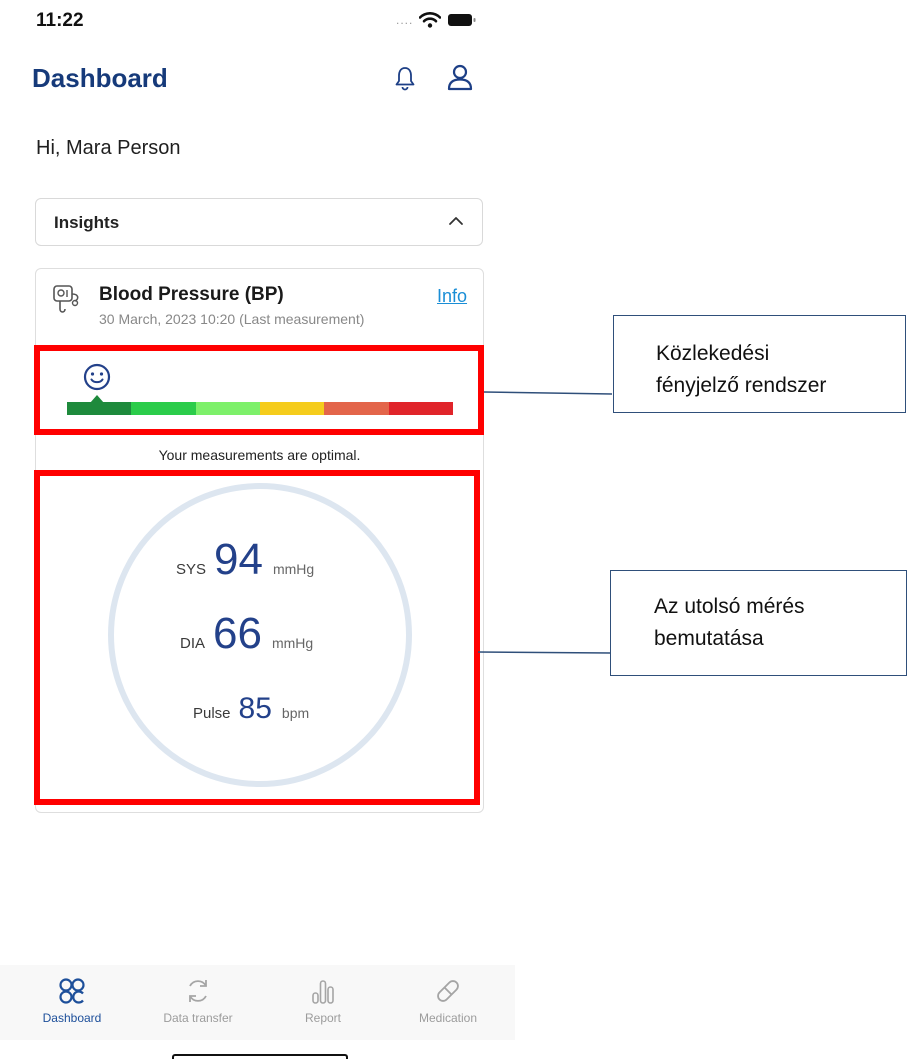 This screenshot has height=1059, width=909. Describe the element at coordinates (709, 638) in the screenshot. I see `measurement-callout-line2: bemutatása` at that location.